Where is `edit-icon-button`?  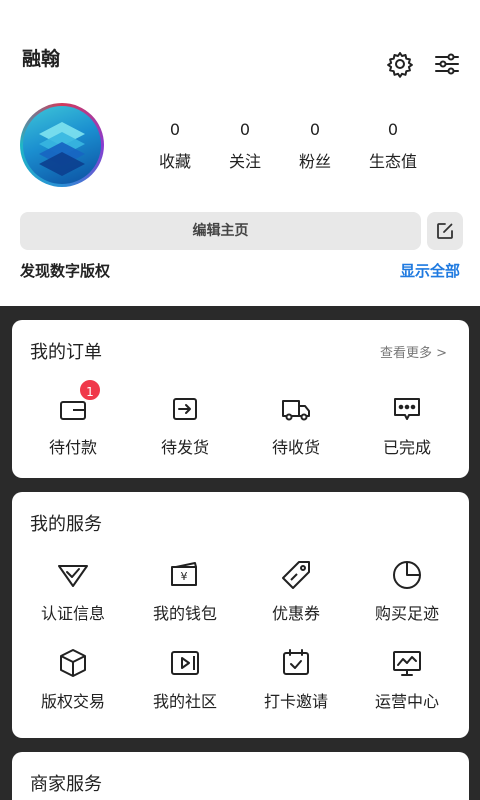
edit-icon-button is located at coordinates (445, 231).